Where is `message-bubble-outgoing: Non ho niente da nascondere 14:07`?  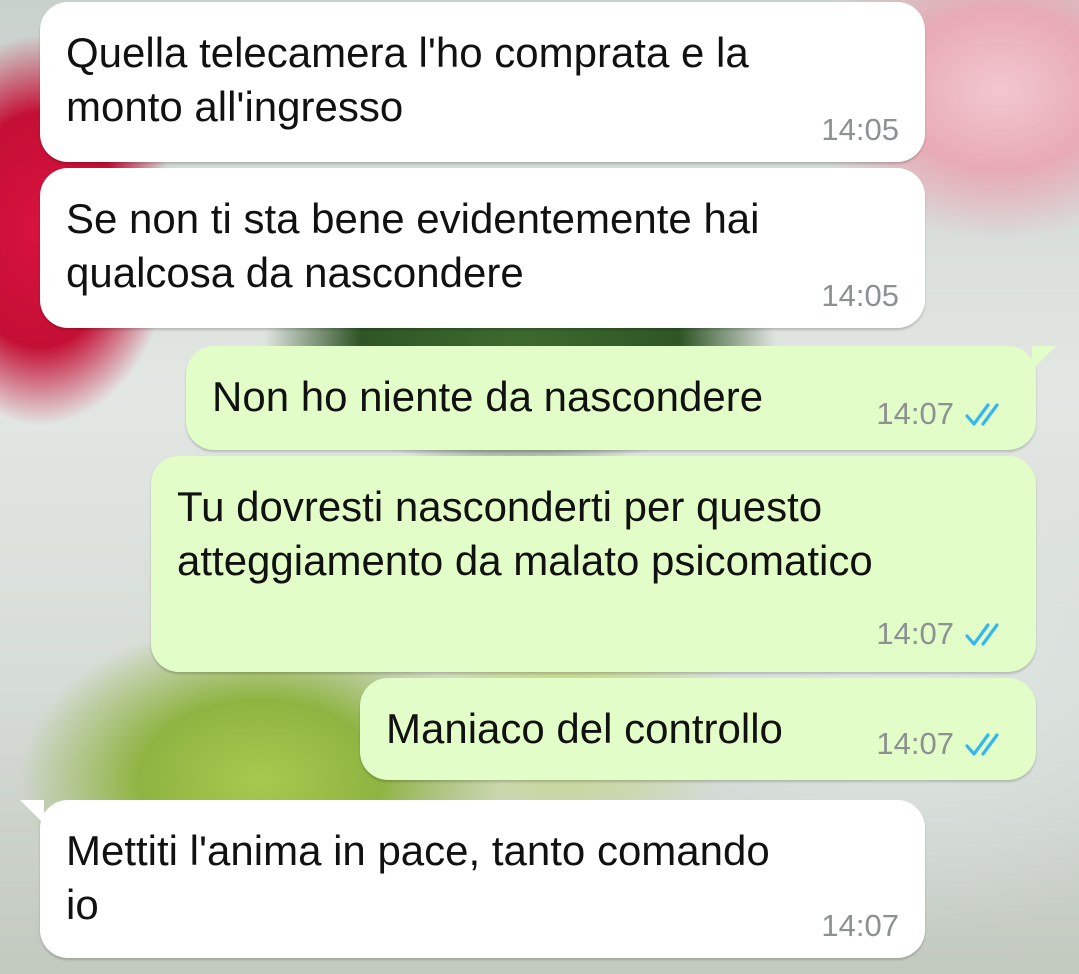 message-bubble-outgoing: Non ho niente da nascondere 14:07 is located at coordinates (621, 398).